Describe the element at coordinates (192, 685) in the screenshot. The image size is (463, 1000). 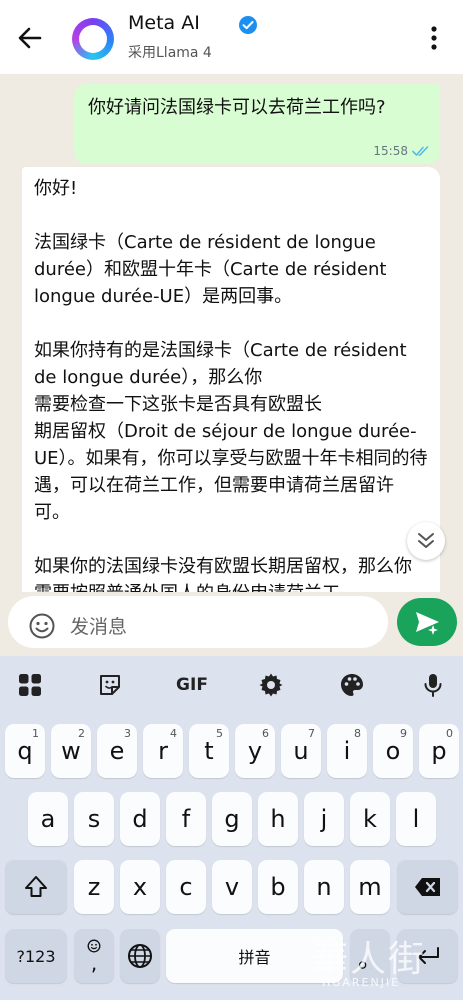
I see `gif-button: GIF` at that location.